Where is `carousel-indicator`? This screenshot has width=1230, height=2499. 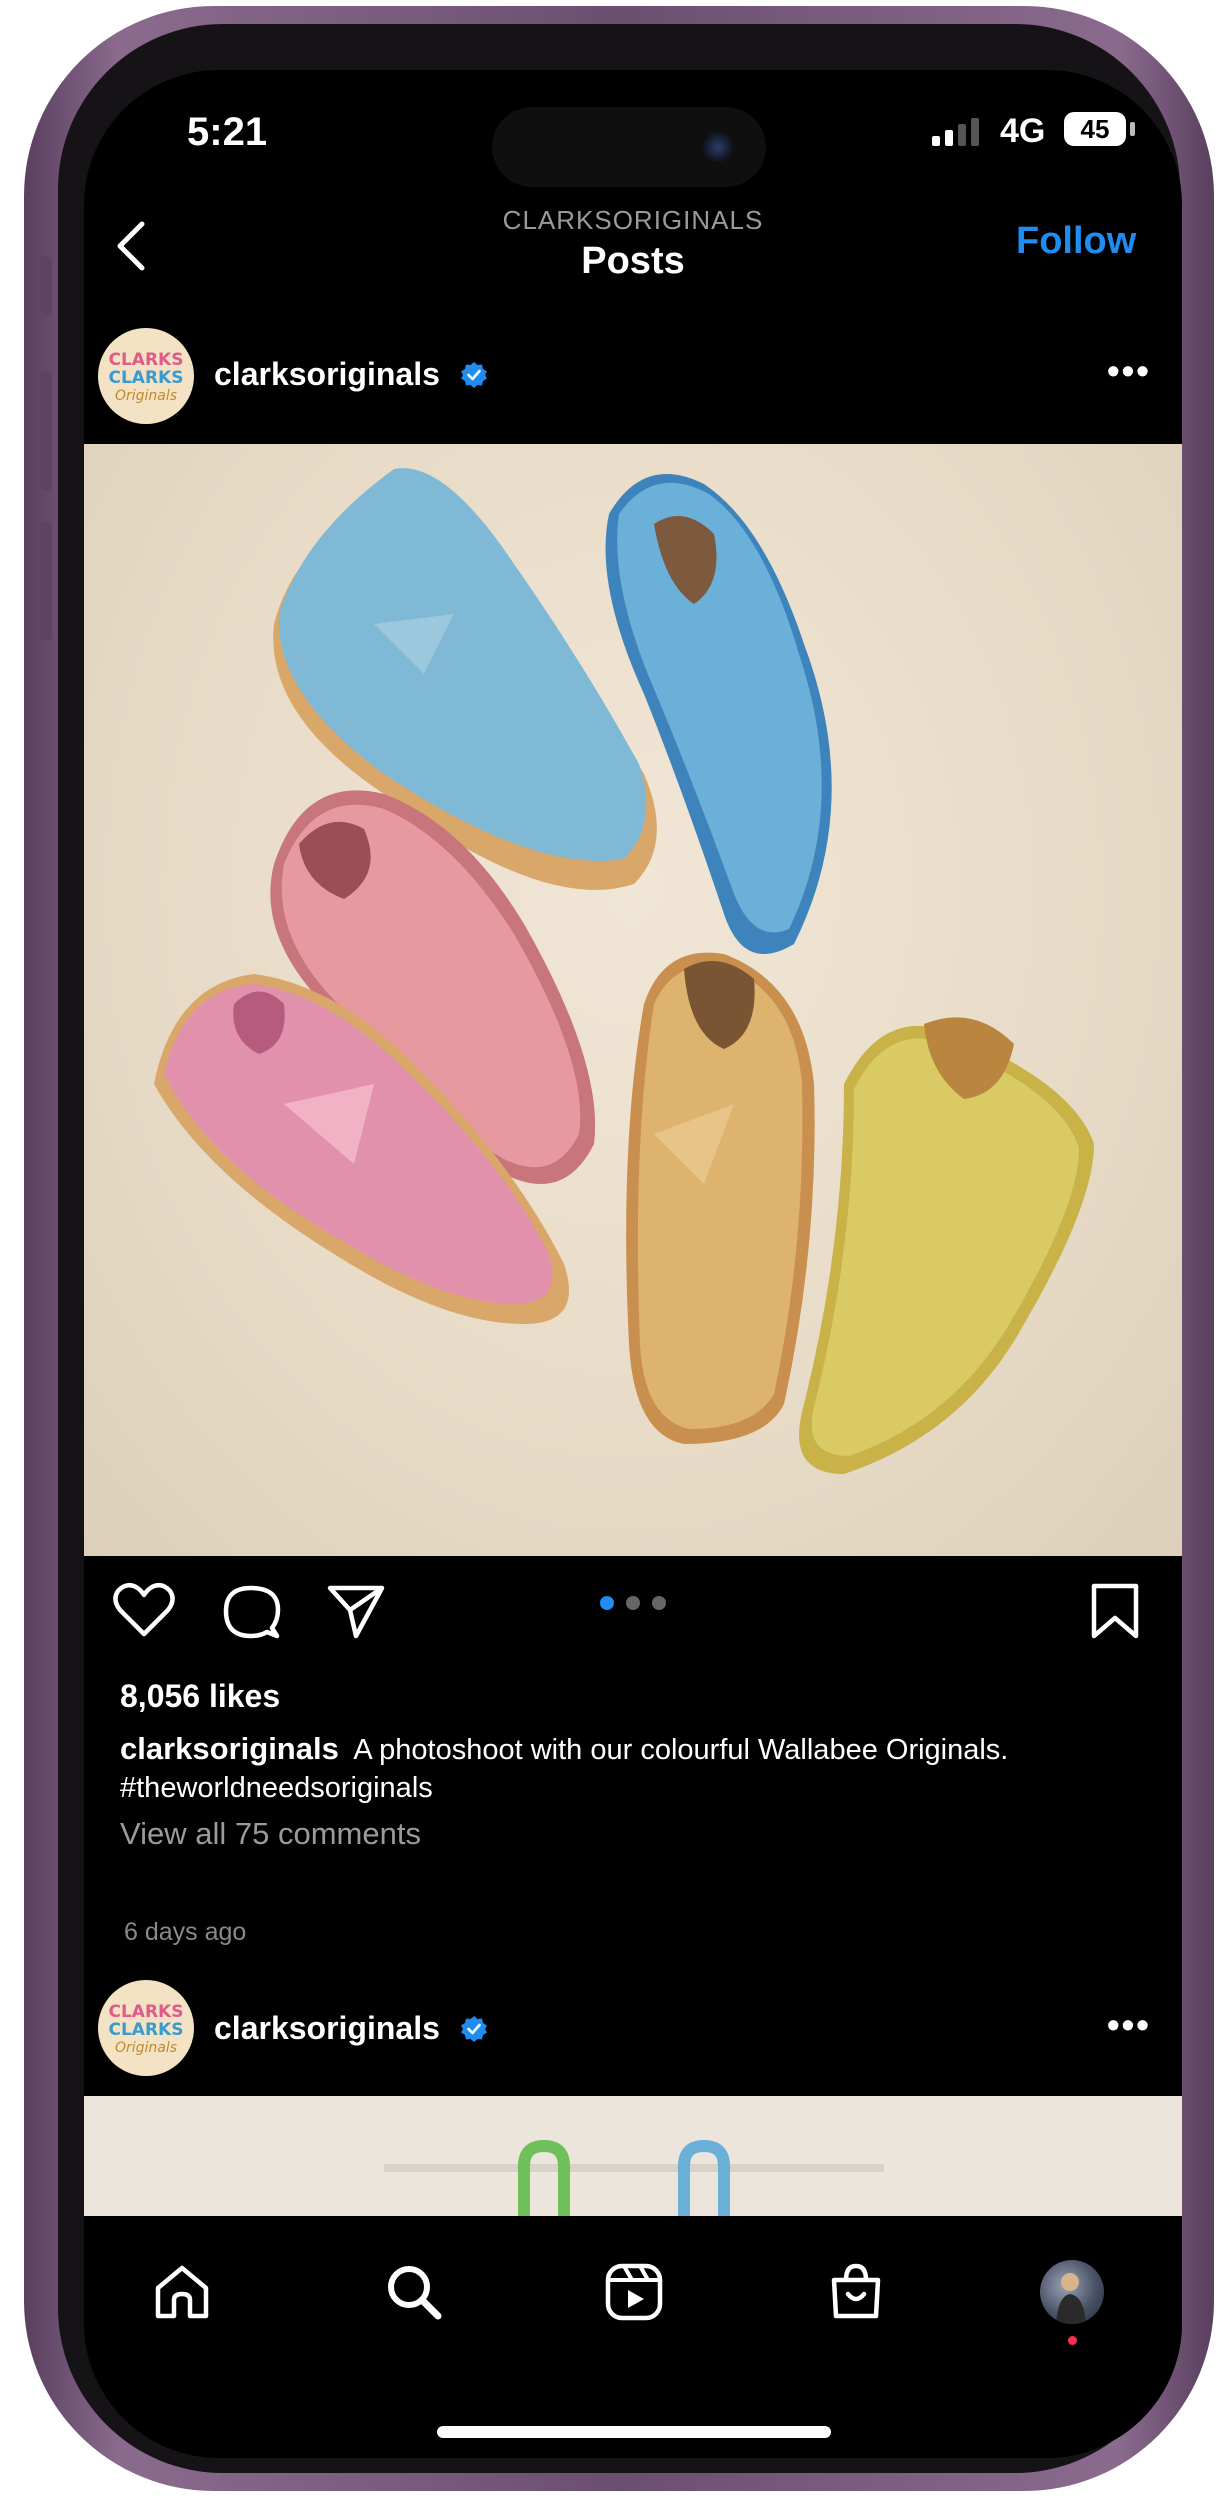
carousel-indicator is located at coordinates (633, 1603).